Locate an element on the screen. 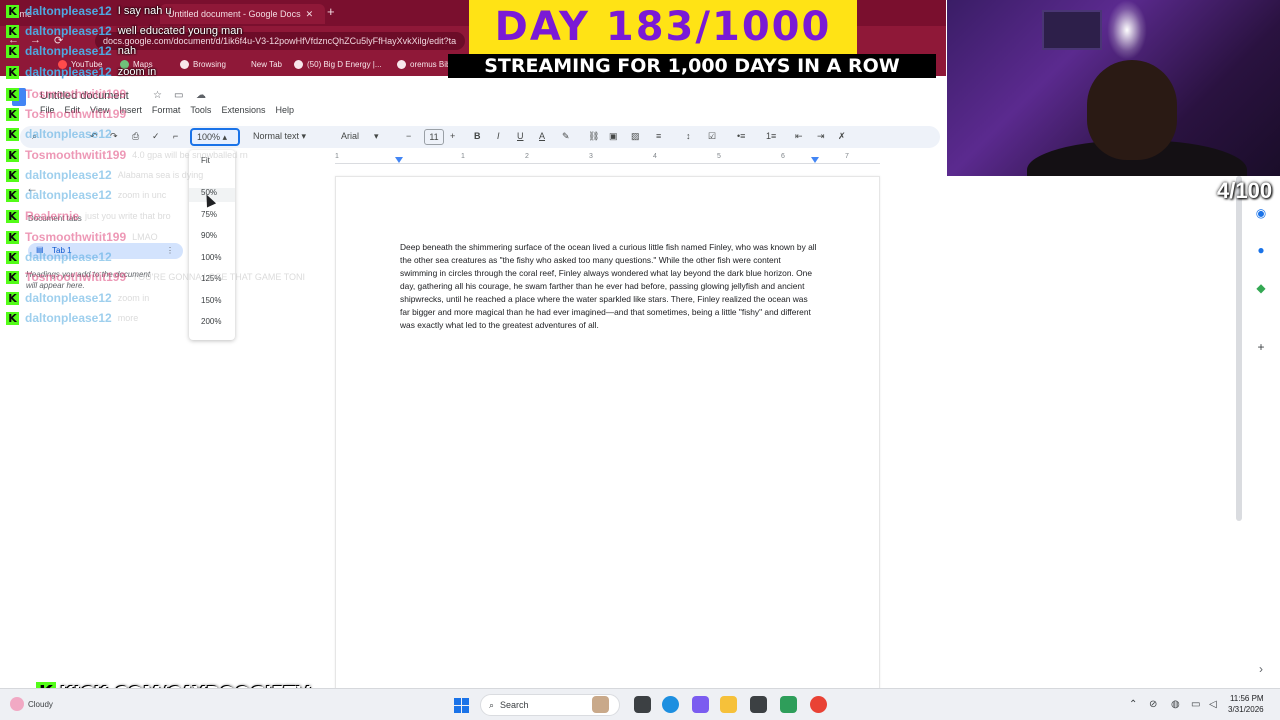 The height and width of the screenshot is (720, 1280). move-folder-icon: ▭ is located at coordinates (178, 95).